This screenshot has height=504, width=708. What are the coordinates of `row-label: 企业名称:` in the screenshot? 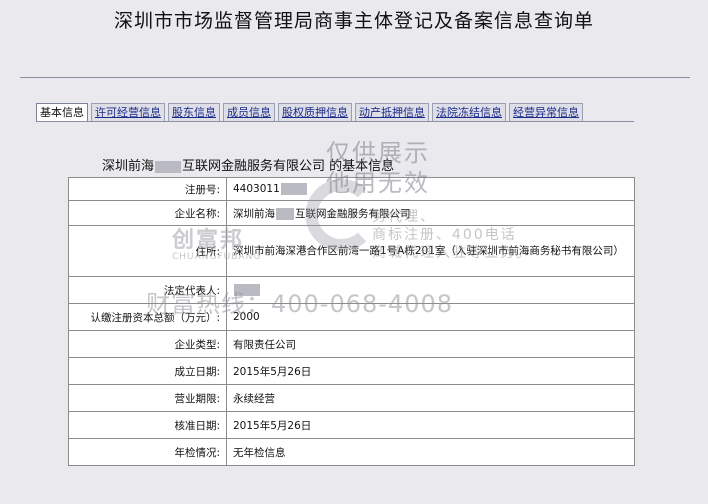 It's located at (147, 213).